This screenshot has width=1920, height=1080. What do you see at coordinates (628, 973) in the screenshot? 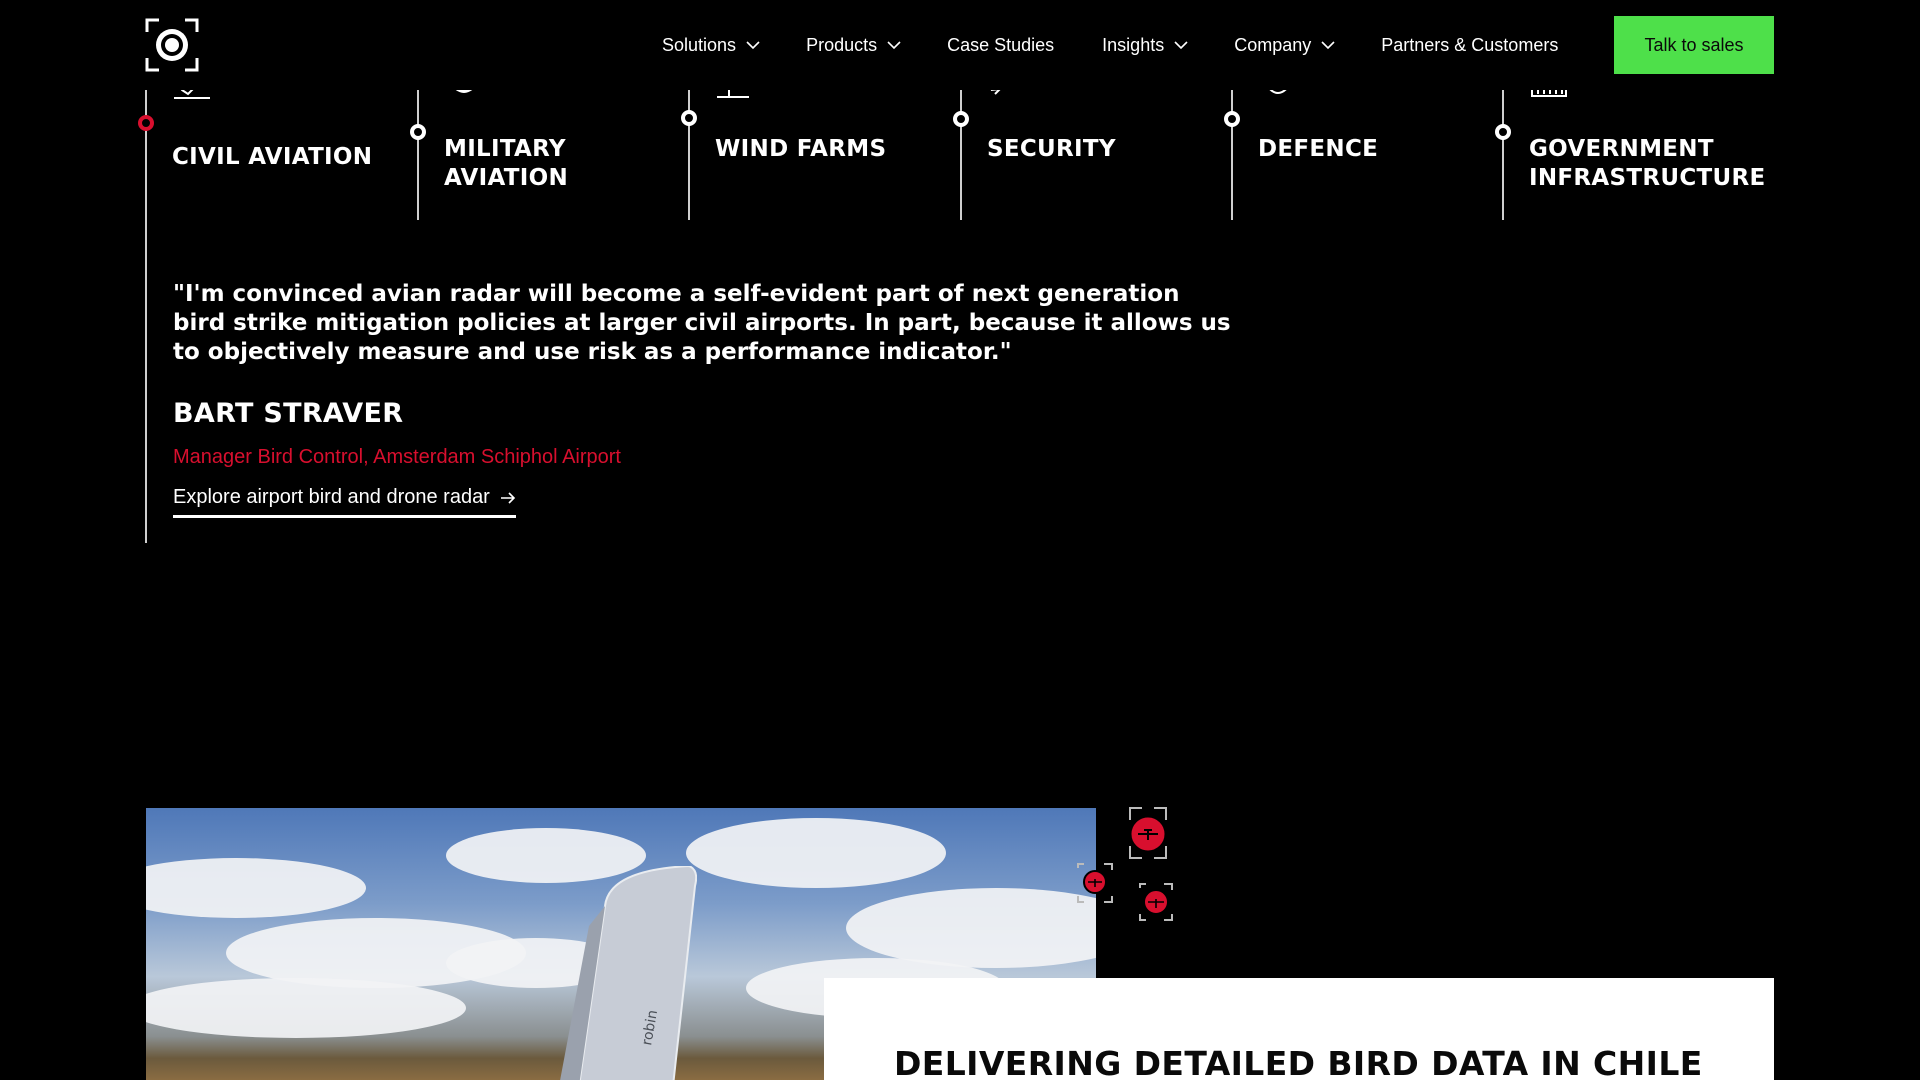
I see `radar-unit-image: robin` at bounding box center [628, 973].